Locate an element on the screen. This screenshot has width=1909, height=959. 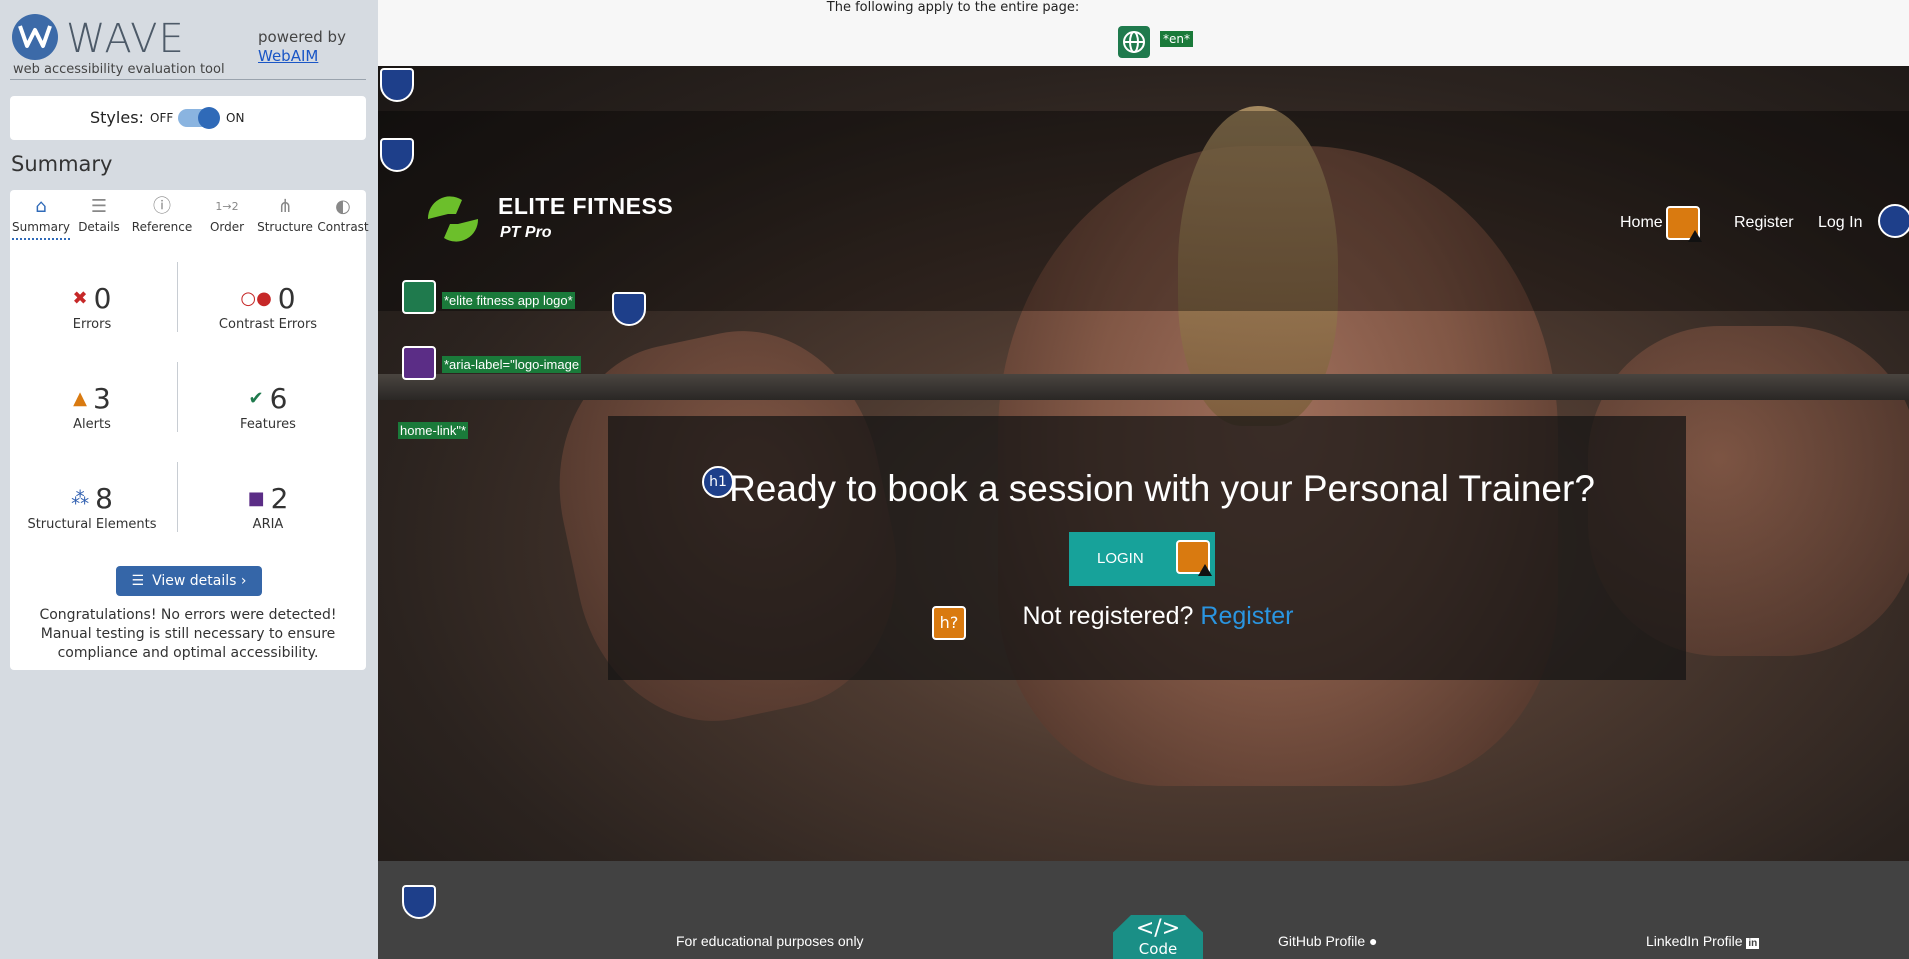
contrast-icon: ◐ is located at coordinates (343, 206).